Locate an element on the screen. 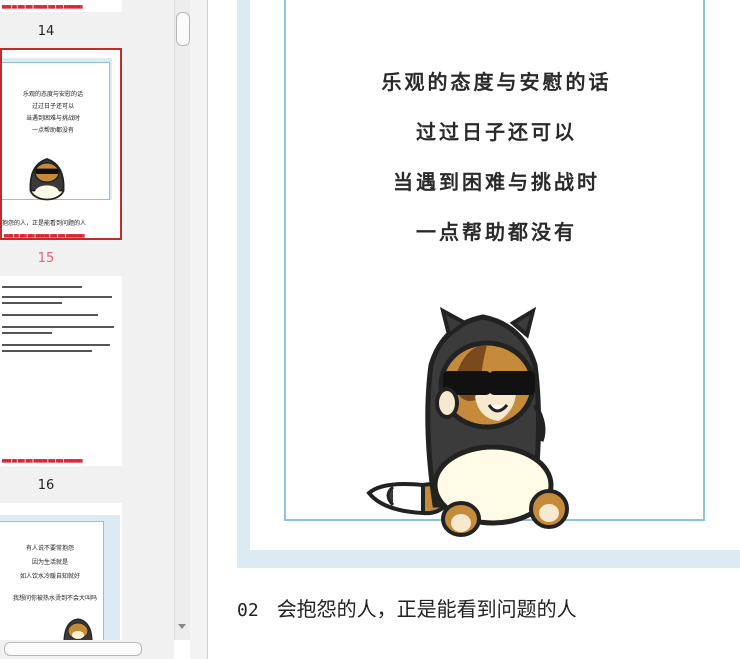 The height and width of the screenshot is (659, 740). scroll-down-icon is located at coordinates (182, 626).